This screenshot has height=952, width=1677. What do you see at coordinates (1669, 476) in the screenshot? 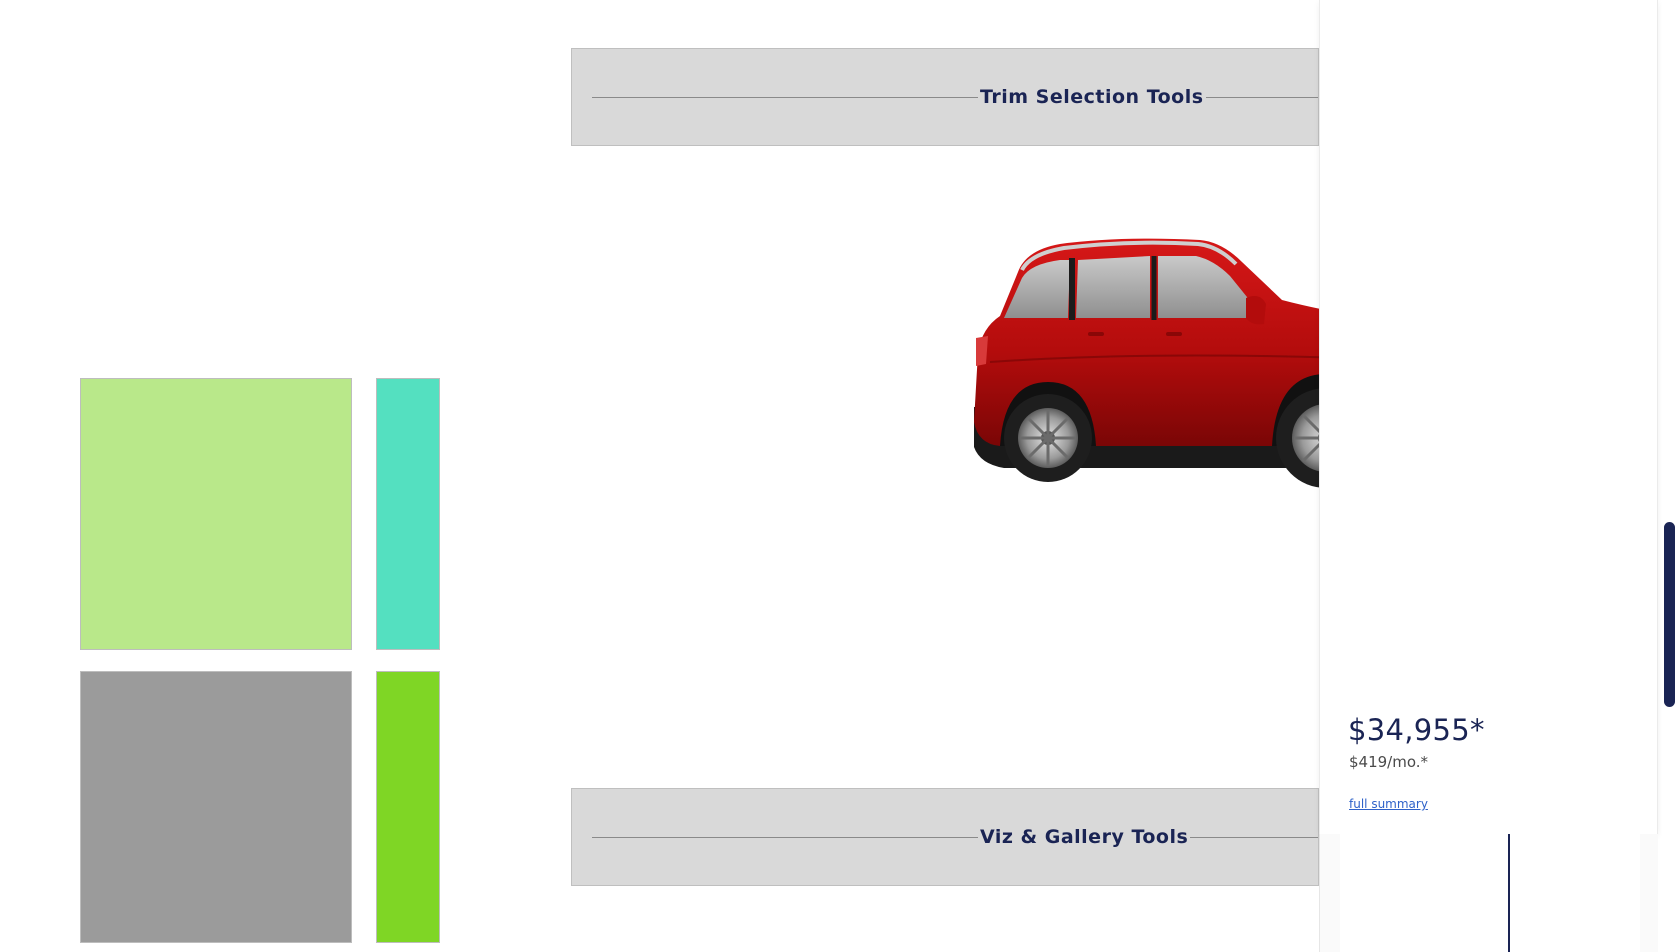
I see `scrollbar-track` at bounding box center [1669, 476].